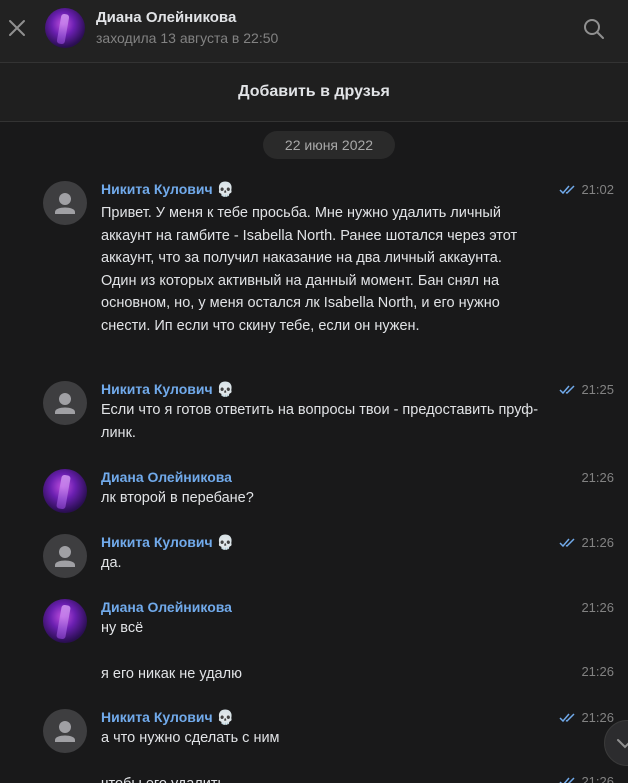 Image resolution: width=628 pixels, height=783 pixels. What do you see at coordinates (171, 674) in the screenshot?
I see `message-text: я его никак не удалю` at bounding box center [171, 674].